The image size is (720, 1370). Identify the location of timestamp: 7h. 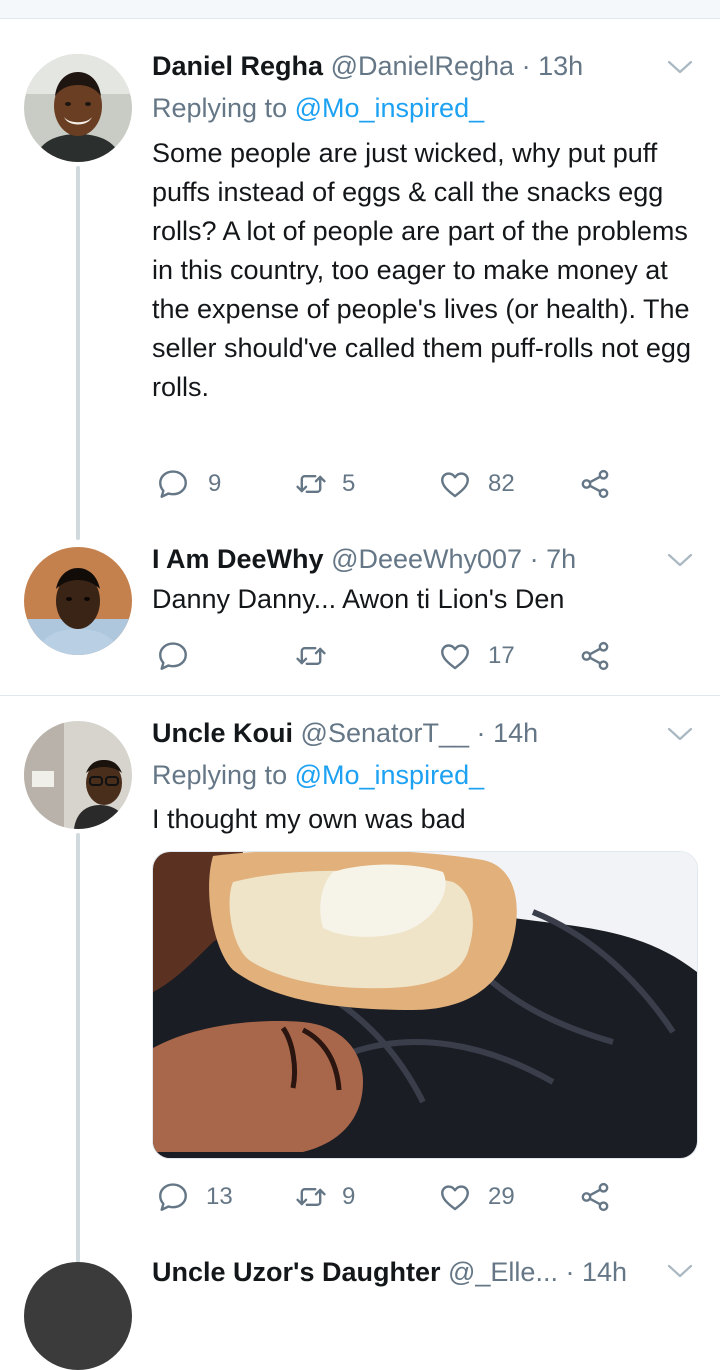
(561, 559).